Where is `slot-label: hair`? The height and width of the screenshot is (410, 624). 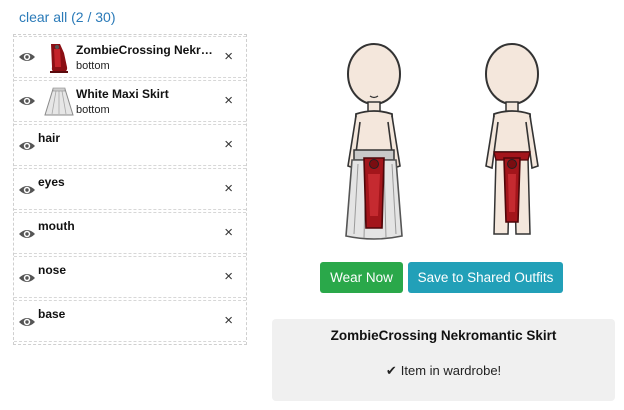 slot-label: hair is located at coordinates (49, 138).